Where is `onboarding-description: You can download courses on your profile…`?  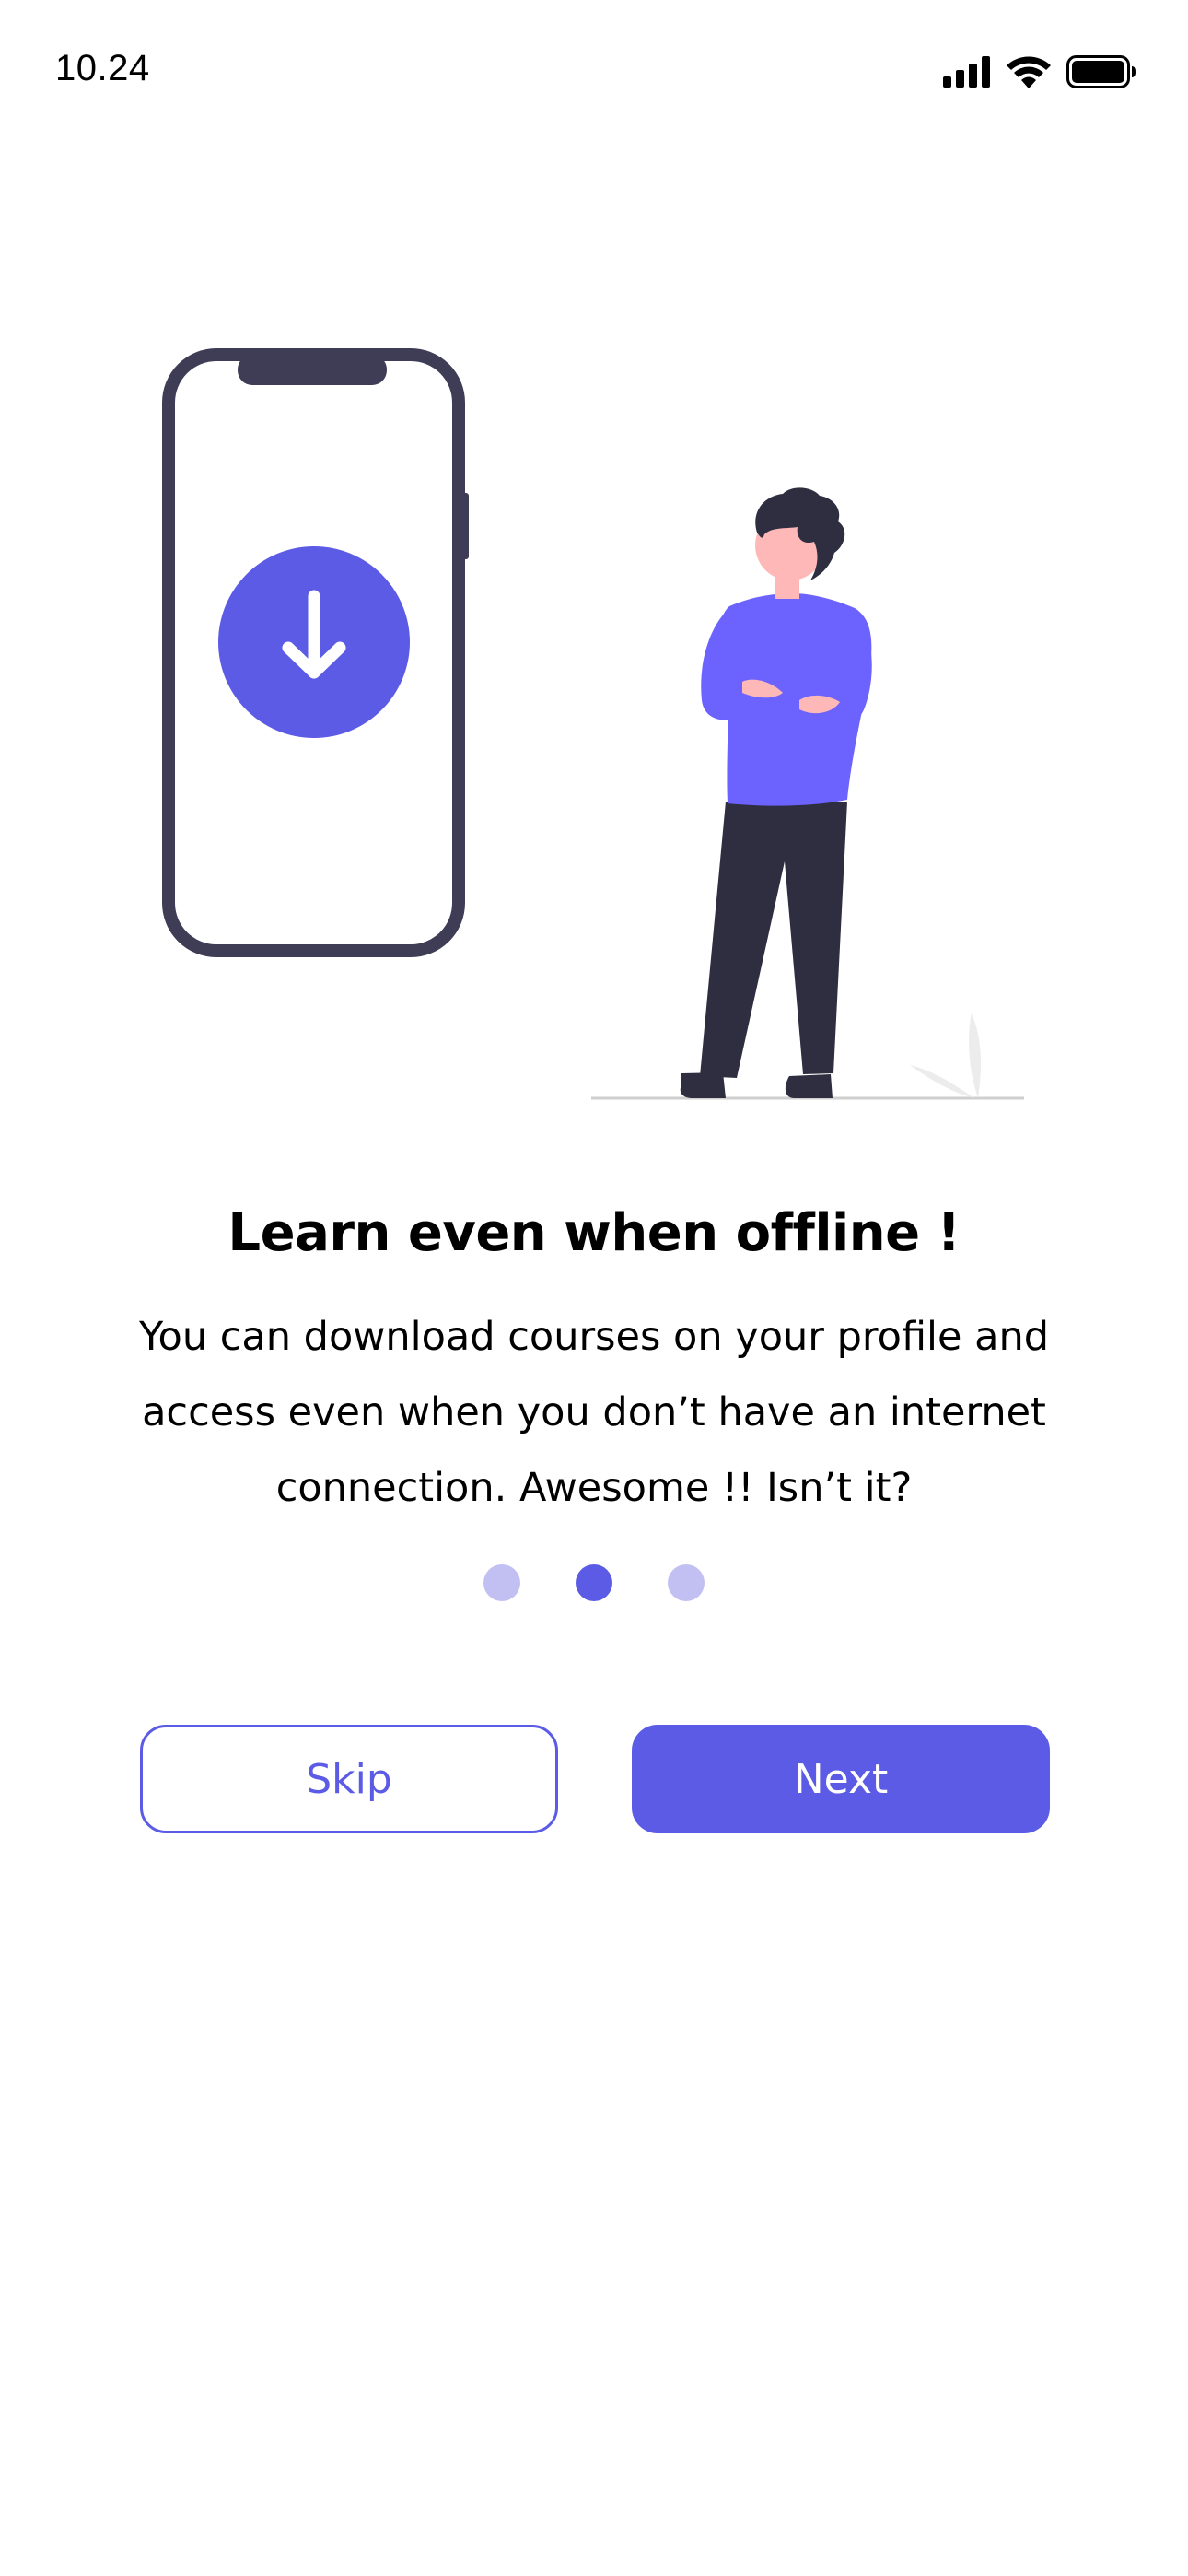 onboarding-description: You can download courses on your profile… is located at coordinates (594, 1412).